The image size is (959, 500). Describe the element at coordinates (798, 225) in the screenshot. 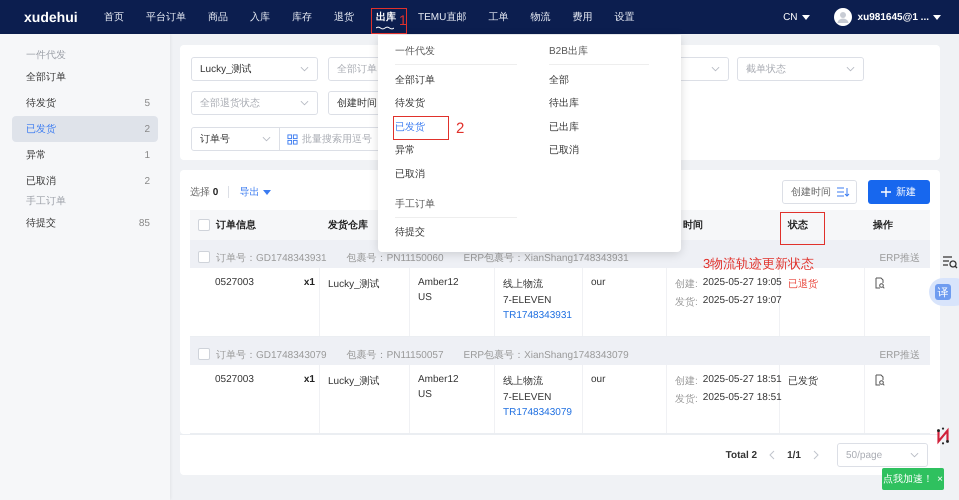

I see `column-header: 状态` at that location.